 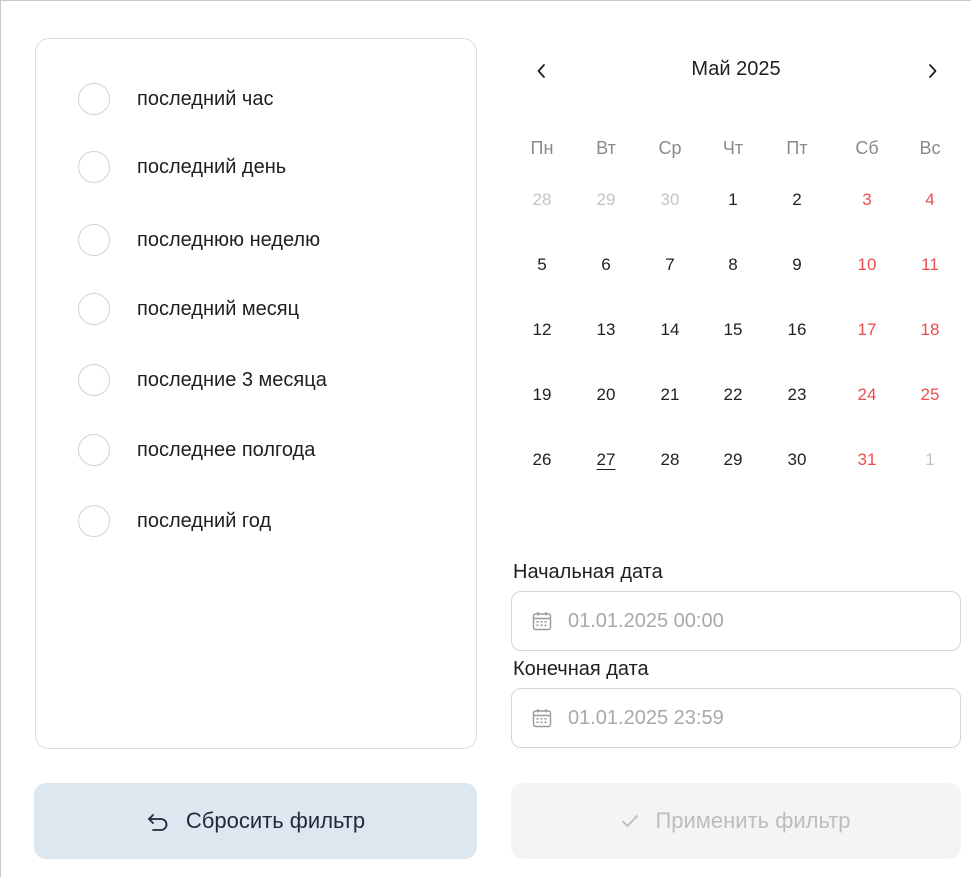 What do you see at coordinates (232, 379) in the screenshot?
I see `preset-option-label: последние 3 месяца` at bounding box center [232, 379].